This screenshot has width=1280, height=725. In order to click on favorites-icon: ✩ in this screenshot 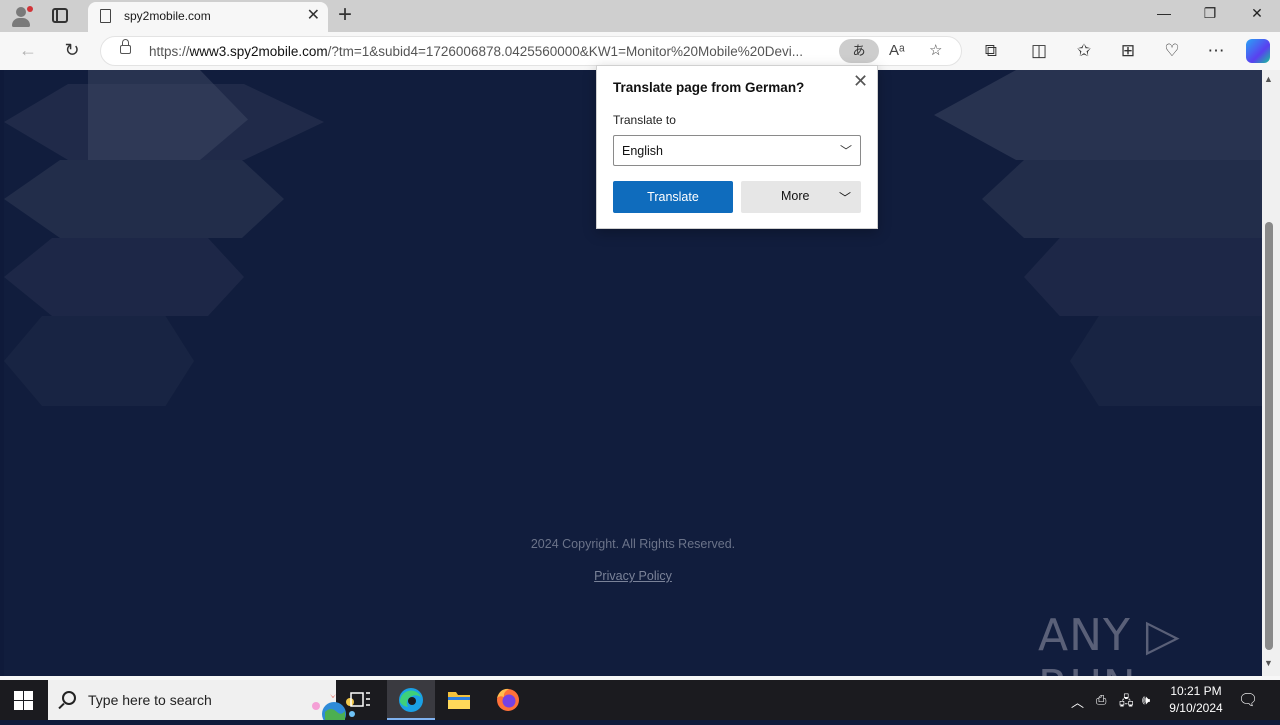, I will do `click(1084, 51)`.